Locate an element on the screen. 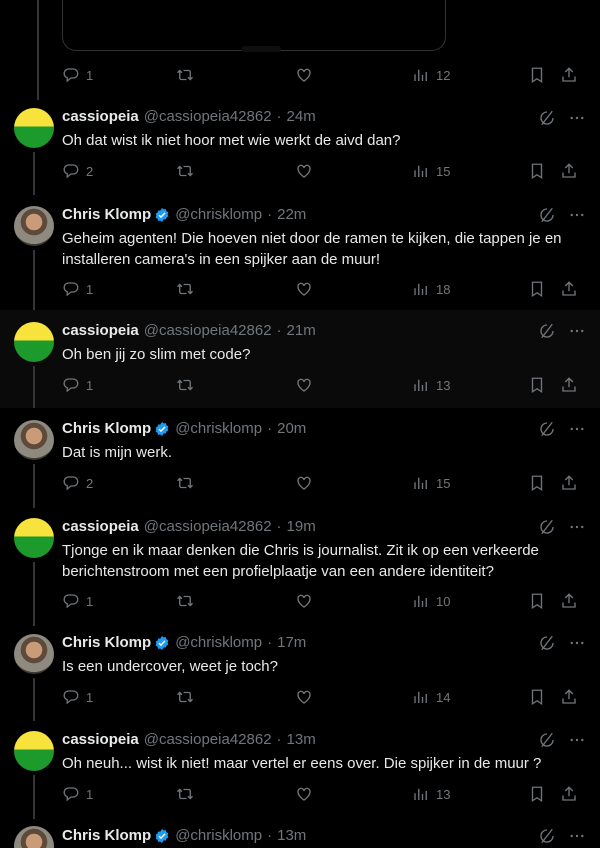 Image resolution: width=600 pixels, height=848 pixels. views-button: 12 is located at coordinates (431, 75).